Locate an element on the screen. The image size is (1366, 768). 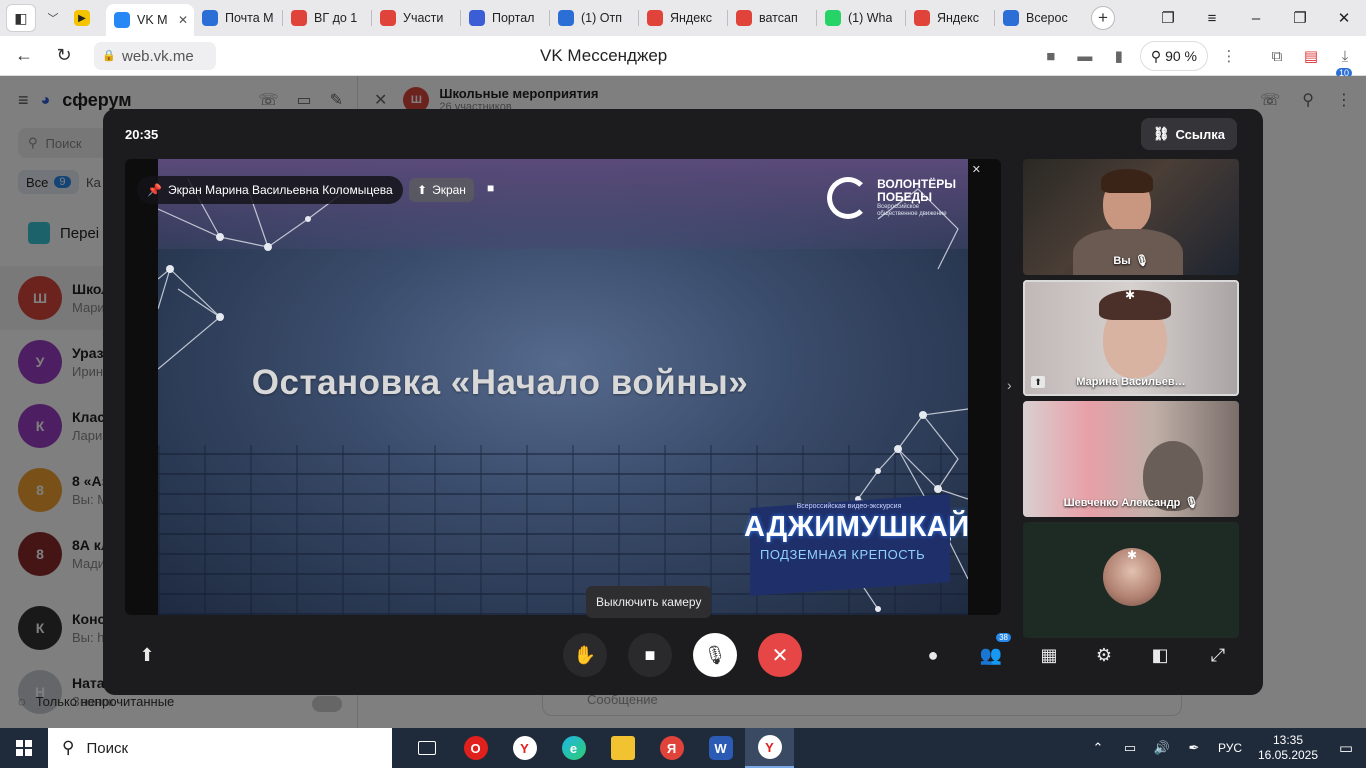
back-icon: ← is located at coordinates (24, 55).